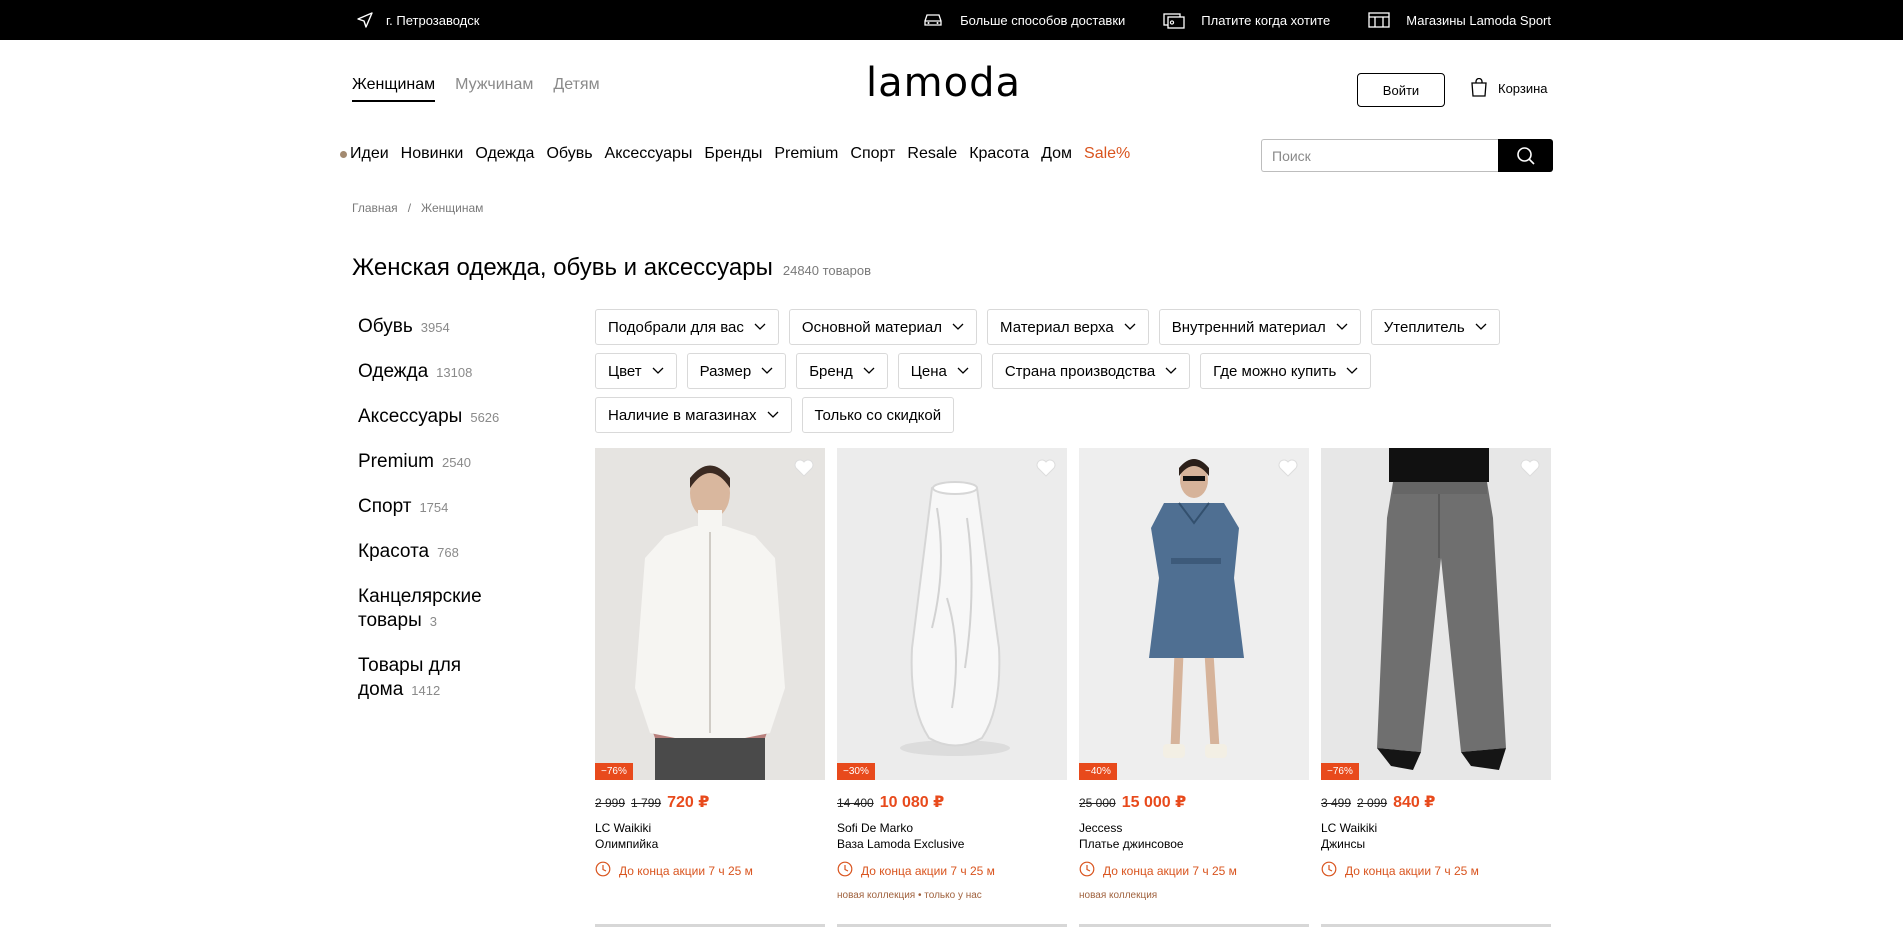 The height and width of the screenshot is (927, 1903). I want to click on nav-item-new: Новинки, so click(432, 154).